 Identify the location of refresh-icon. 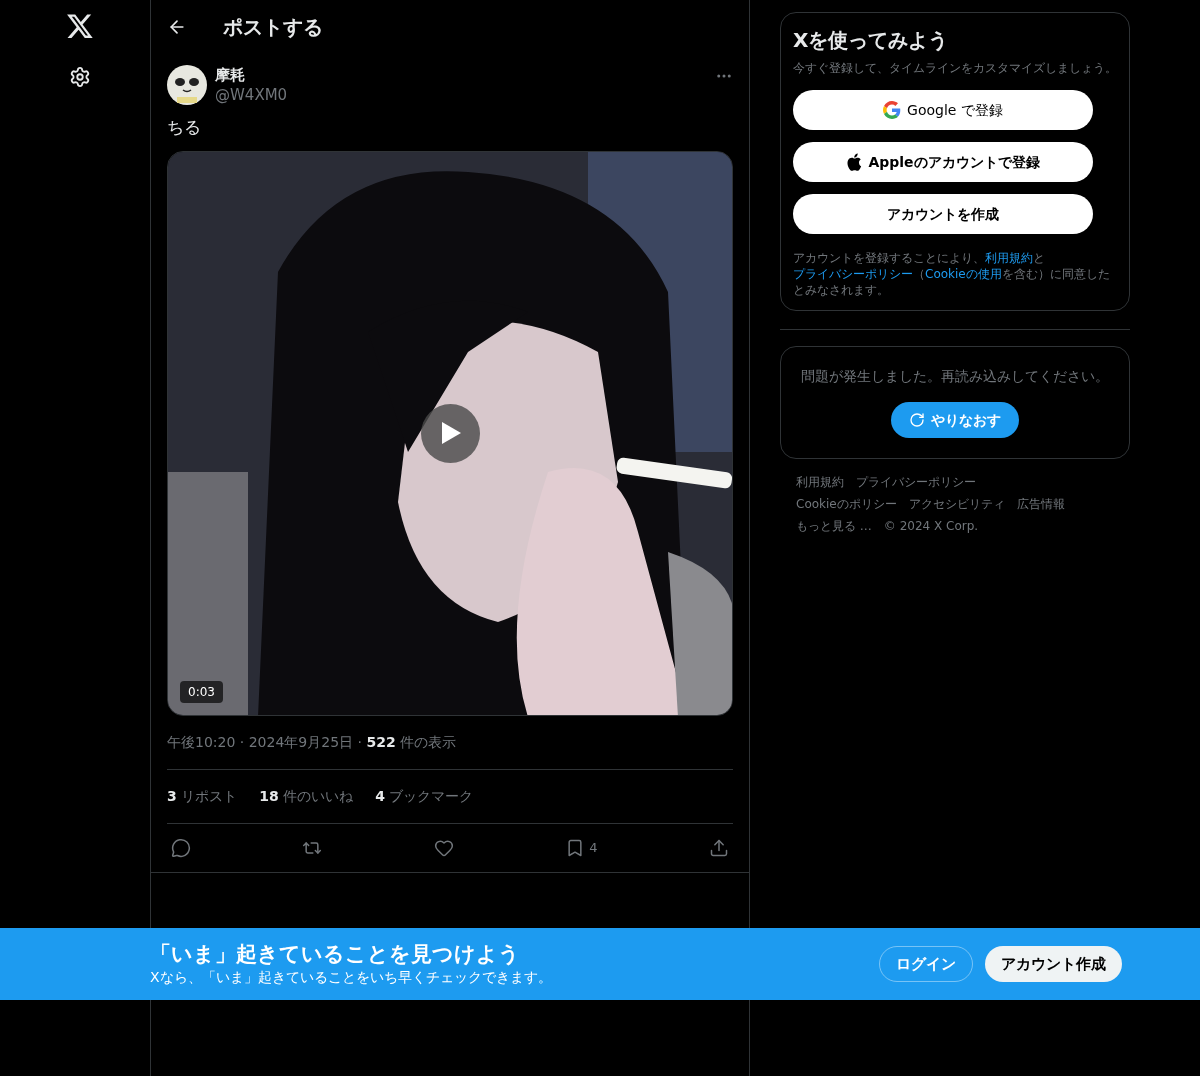
(917, 420).